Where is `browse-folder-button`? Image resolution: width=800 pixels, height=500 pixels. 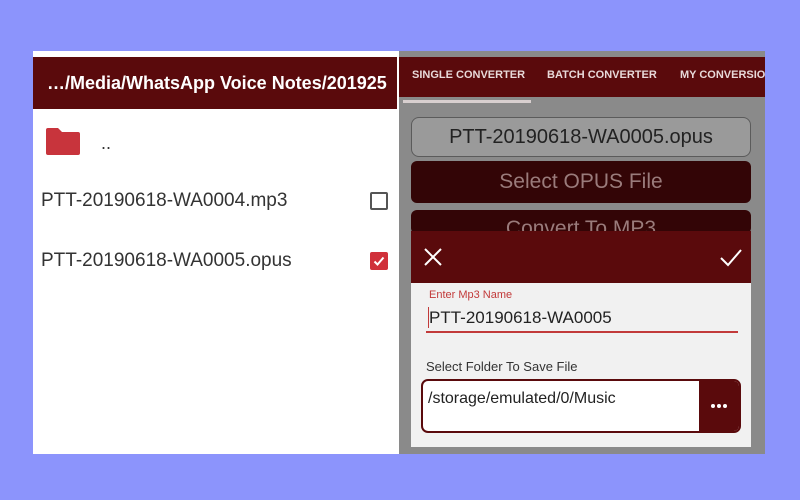 browse-folder-button is located at coordinates (719, 406).